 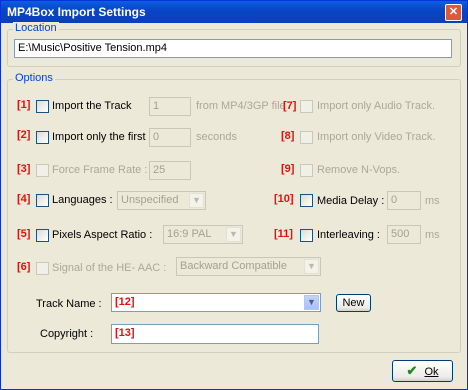 I want to click on import-first-suffix: seconds, so click(x=216, y=137).